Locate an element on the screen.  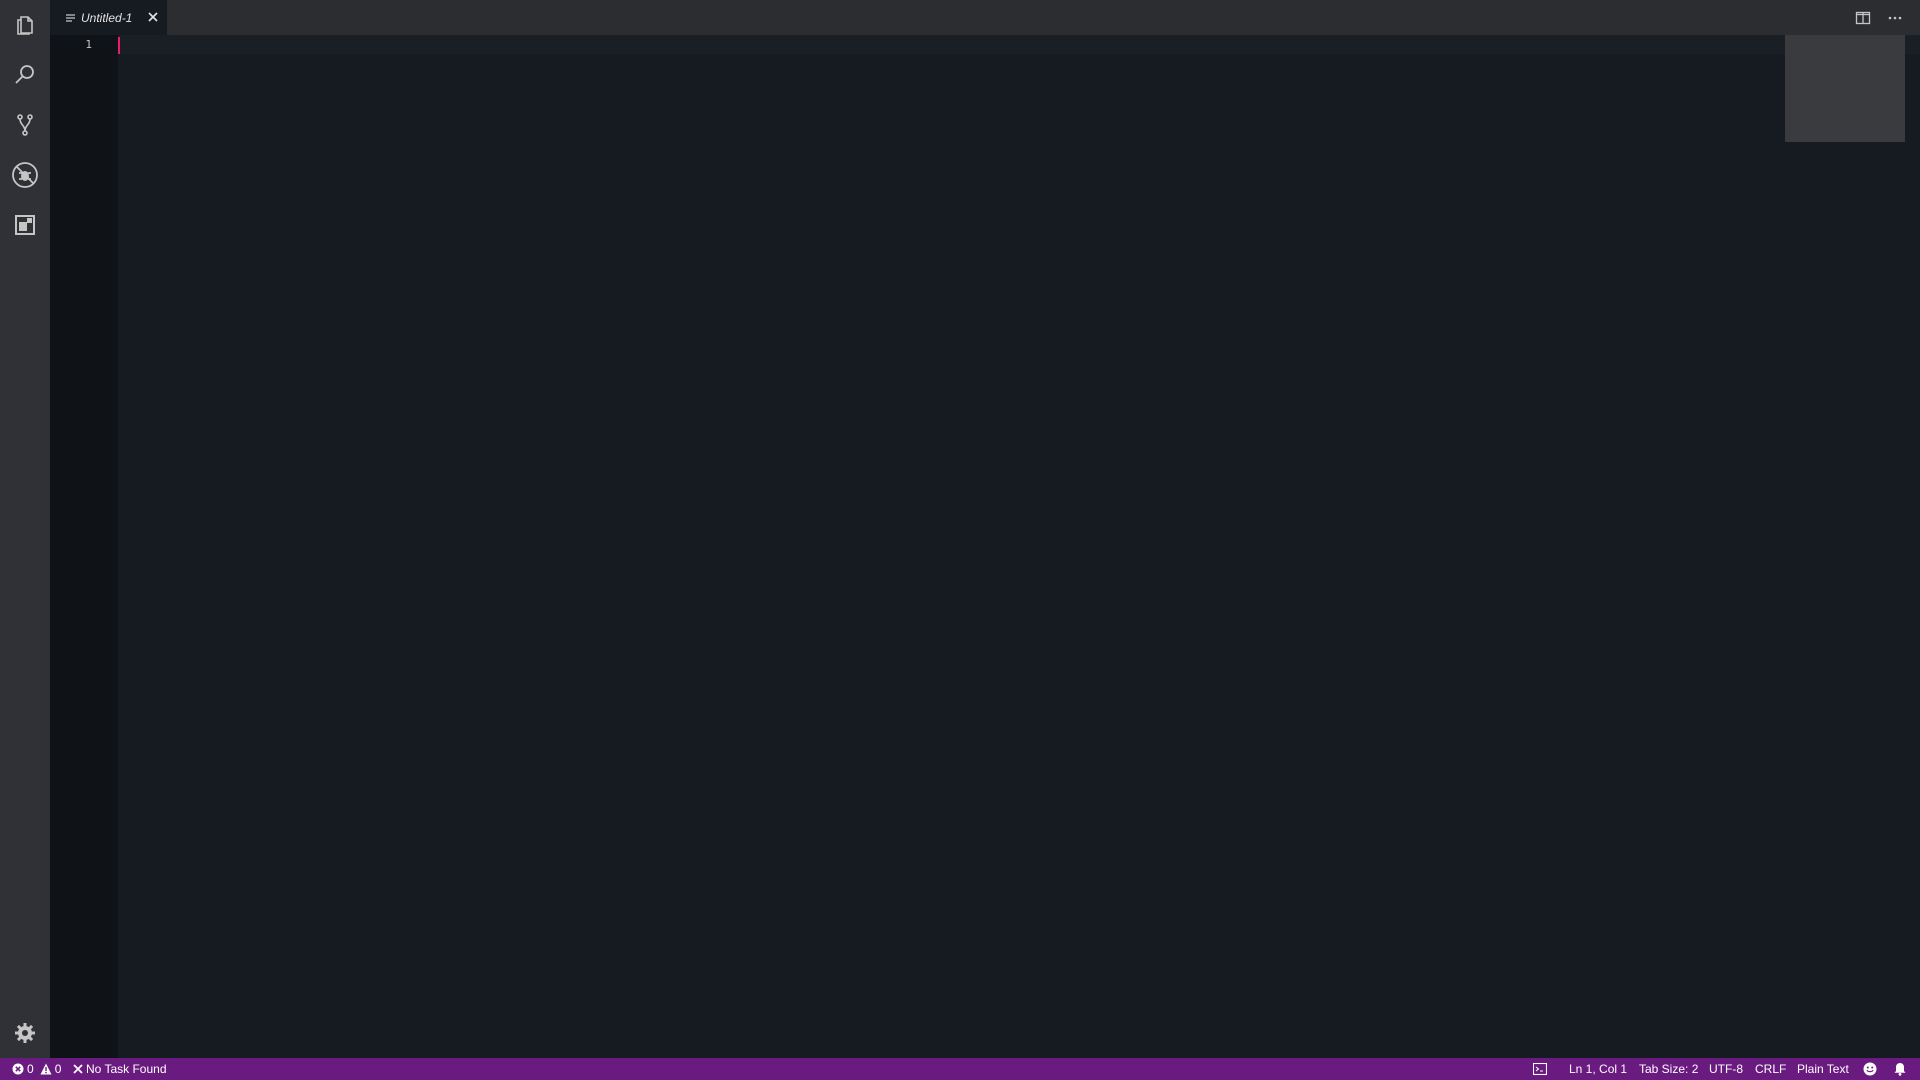
terminal-icon is located at coordinates (1540, 1069).